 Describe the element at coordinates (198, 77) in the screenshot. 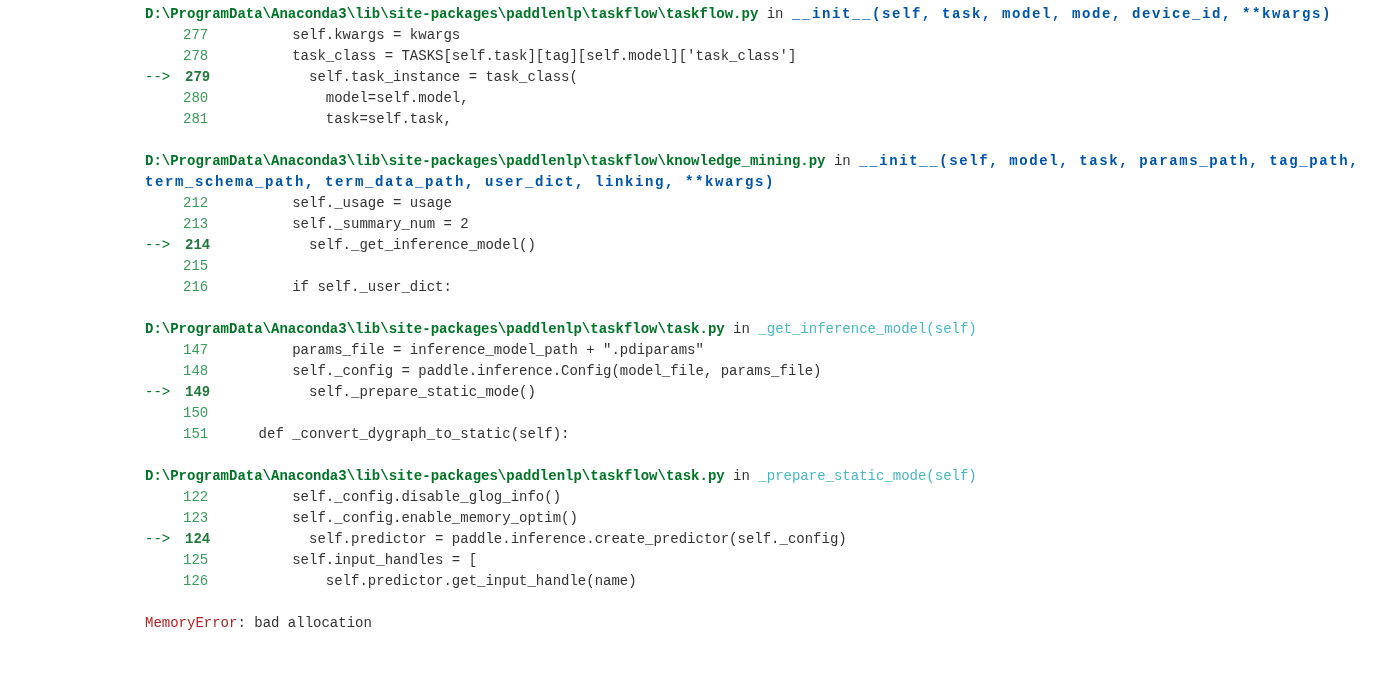

I see `line-number: 279` at that location.